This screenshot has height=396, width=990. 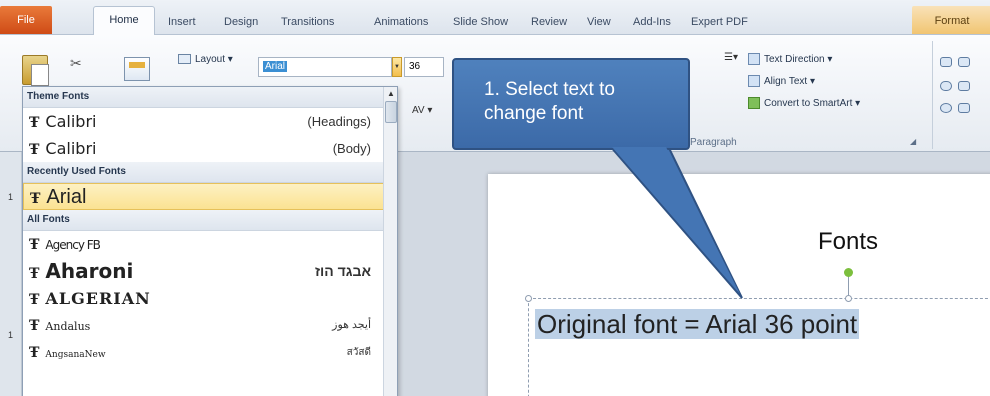 I want to click on font-list-scrollbar: ▲, so click(x=390, y=241).